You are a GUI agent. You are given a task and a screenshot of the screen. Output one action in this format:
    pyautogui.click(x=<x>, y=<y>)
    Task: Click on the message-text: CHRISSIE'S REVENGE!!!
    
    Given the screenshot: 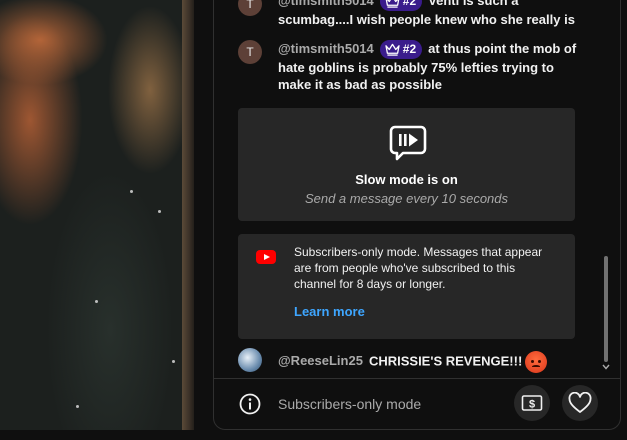 What is the action you would take?
    pyautogui.click(x=445, y=361)
    